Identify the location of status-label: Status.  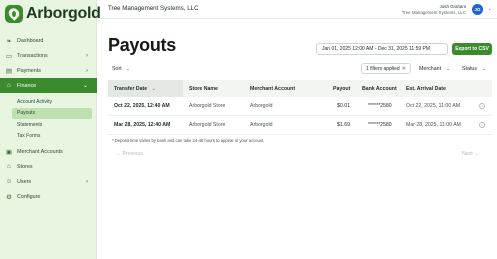
(470, 69).